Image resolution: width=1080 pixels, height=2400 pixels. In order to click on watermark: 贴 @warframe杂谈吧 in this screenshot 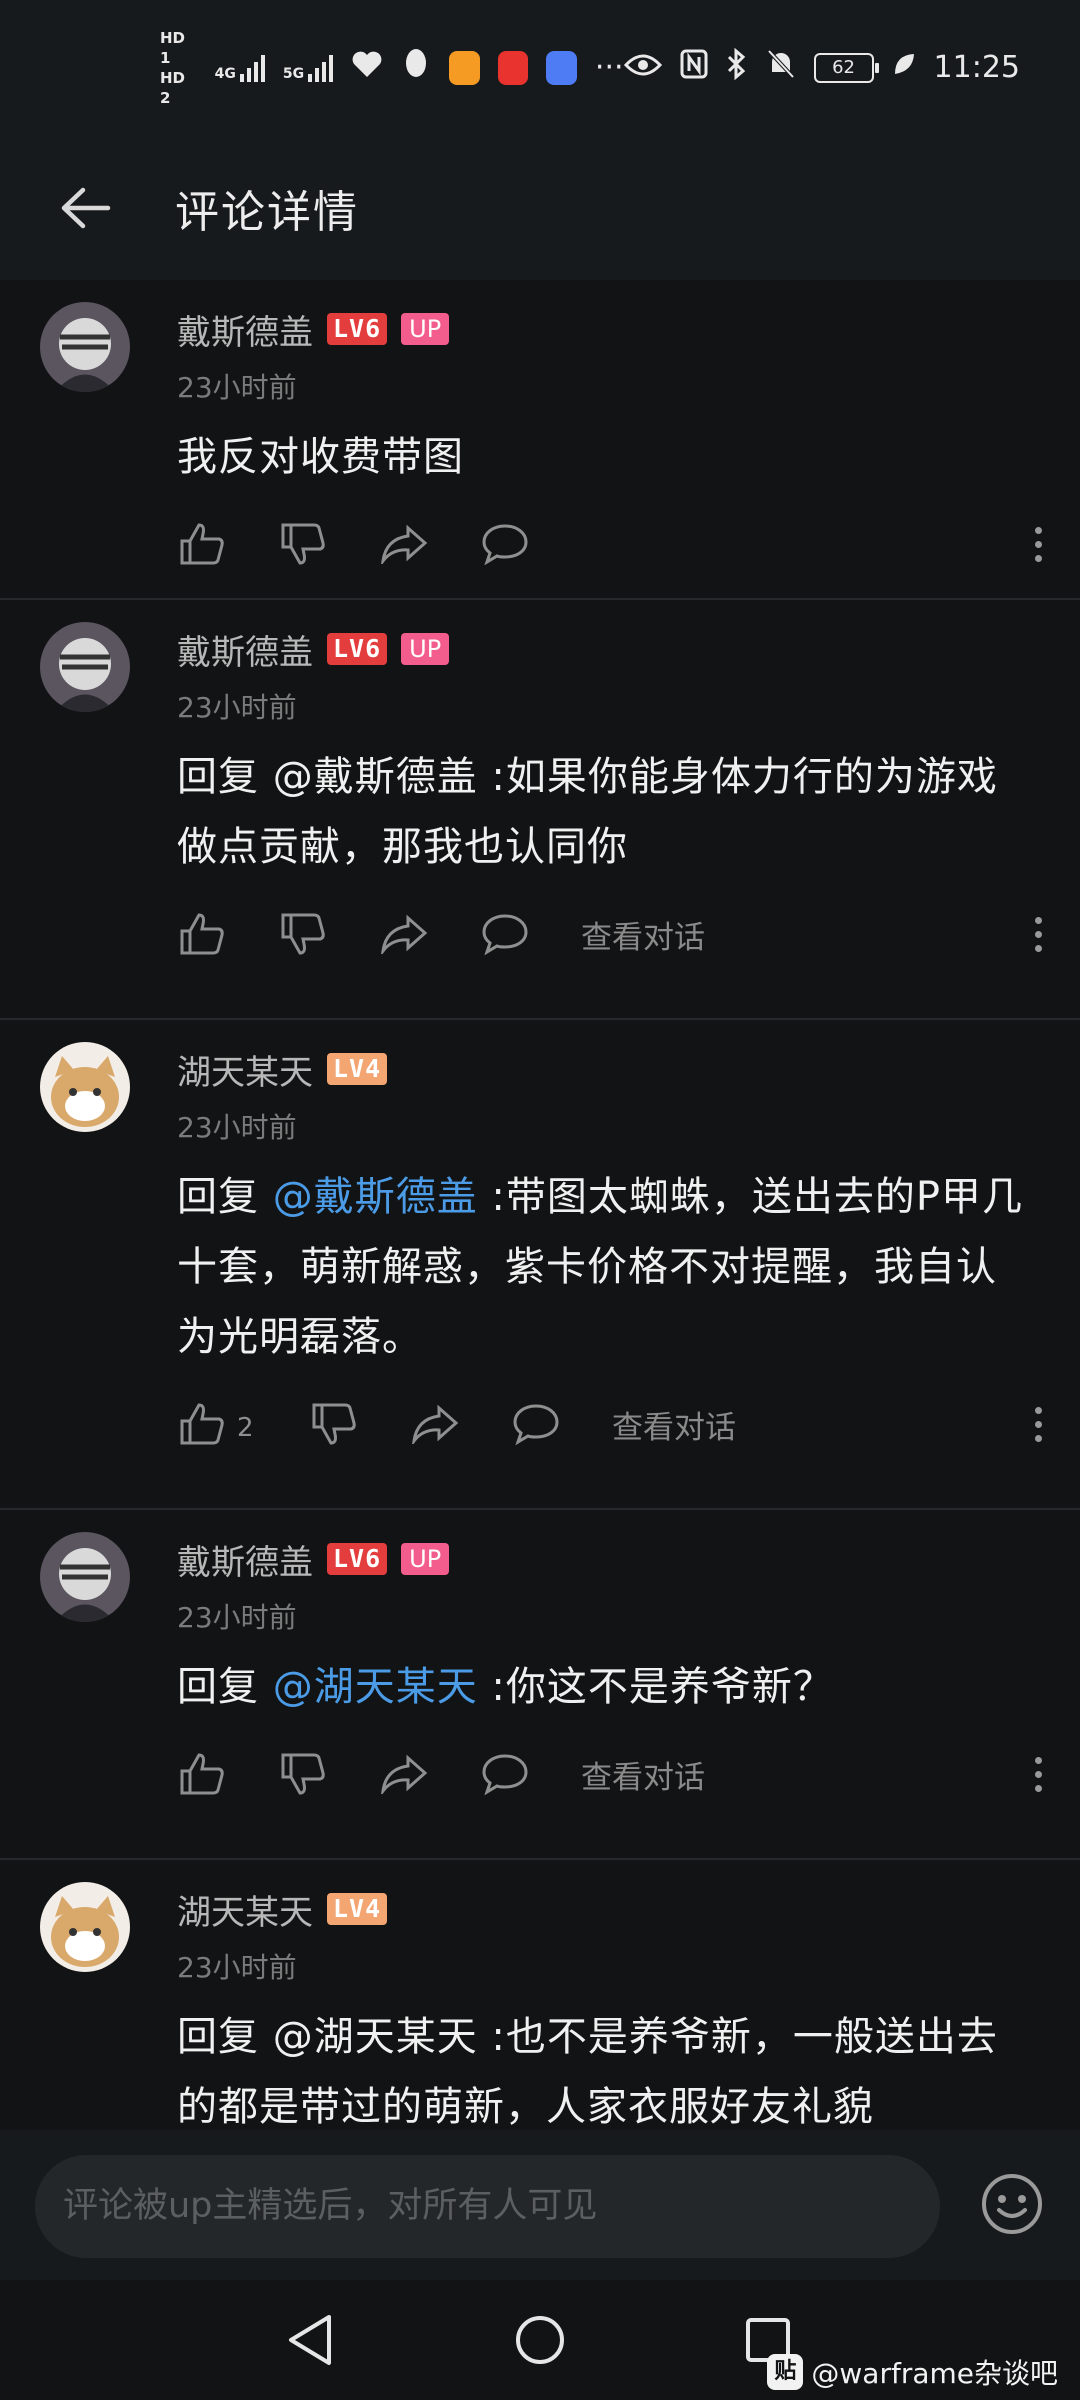, I will do `click(912, 2372)`.